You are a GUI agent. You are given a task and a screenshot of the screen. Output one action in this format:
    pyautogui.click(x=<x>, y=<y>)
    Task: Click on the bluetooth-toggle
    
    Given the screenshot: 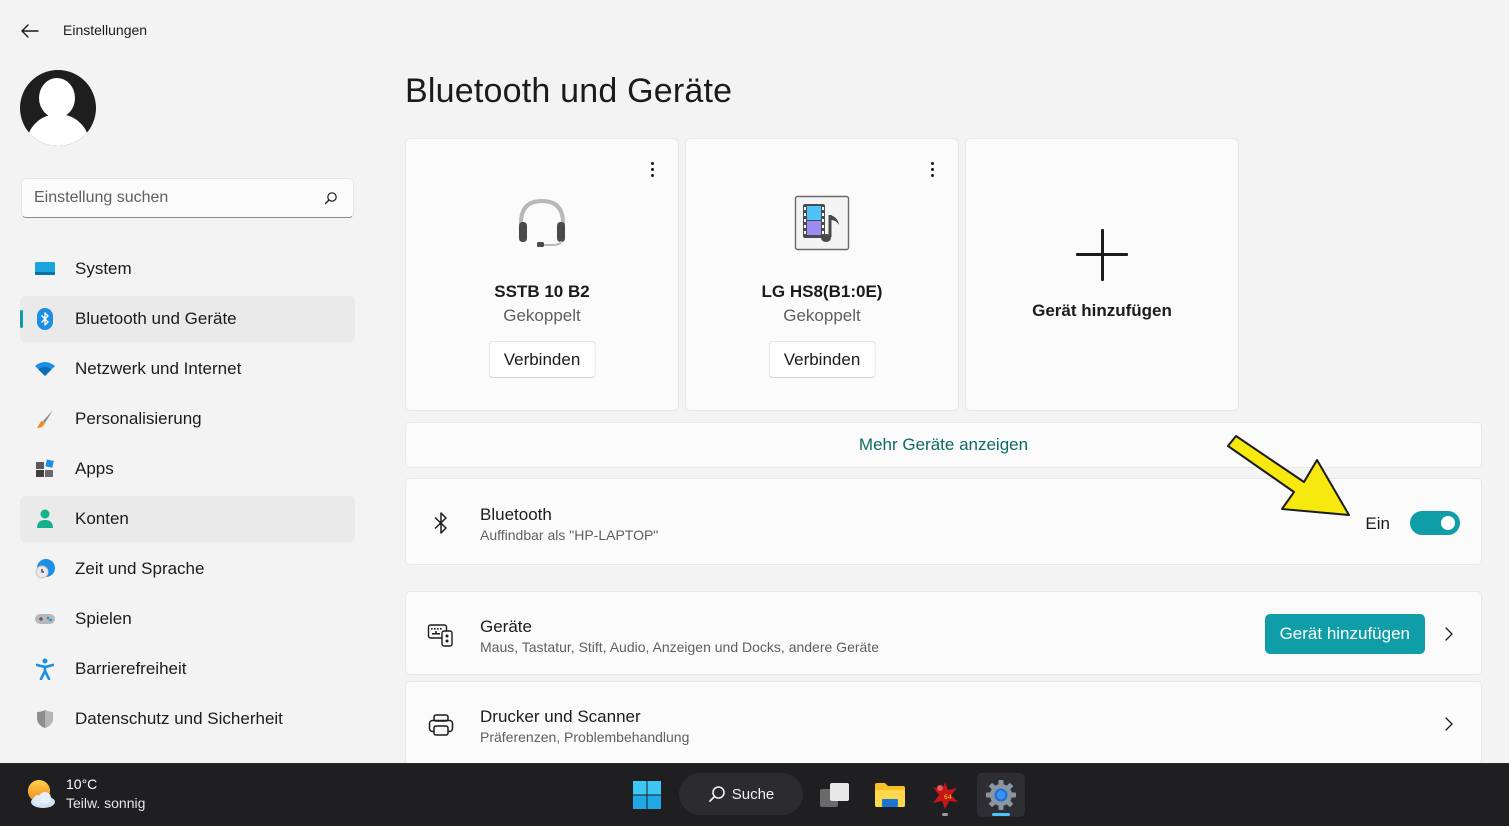 What is the action you would take?
    pyautogui.click(x=1435, y=523)
    